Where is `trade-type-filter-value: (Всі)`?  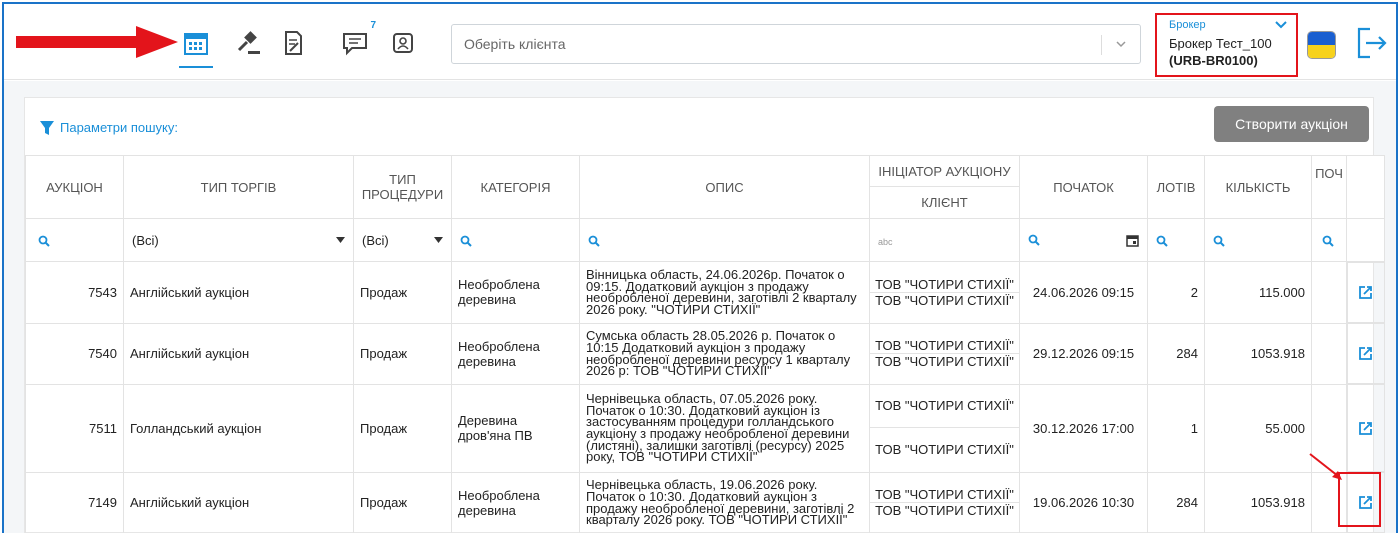
trade-type-filter-value: (Всі) is located at coordinates (145, 240).